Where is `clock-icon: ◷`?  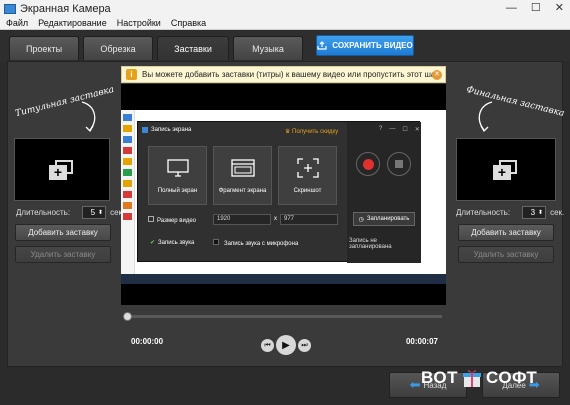
clock-icon: ◷ is located at coordinates (361, 219).